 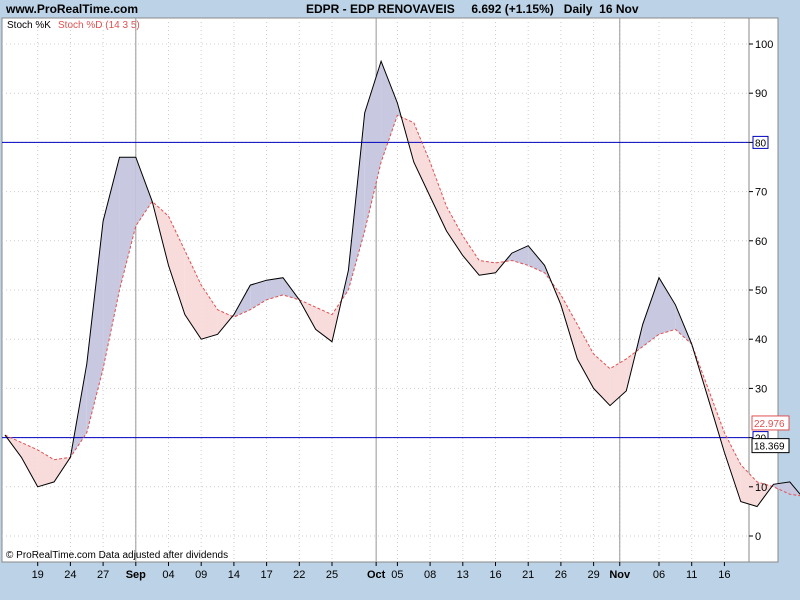 I want to click on x-tick-label: Nov, so click(x=620, y=575).